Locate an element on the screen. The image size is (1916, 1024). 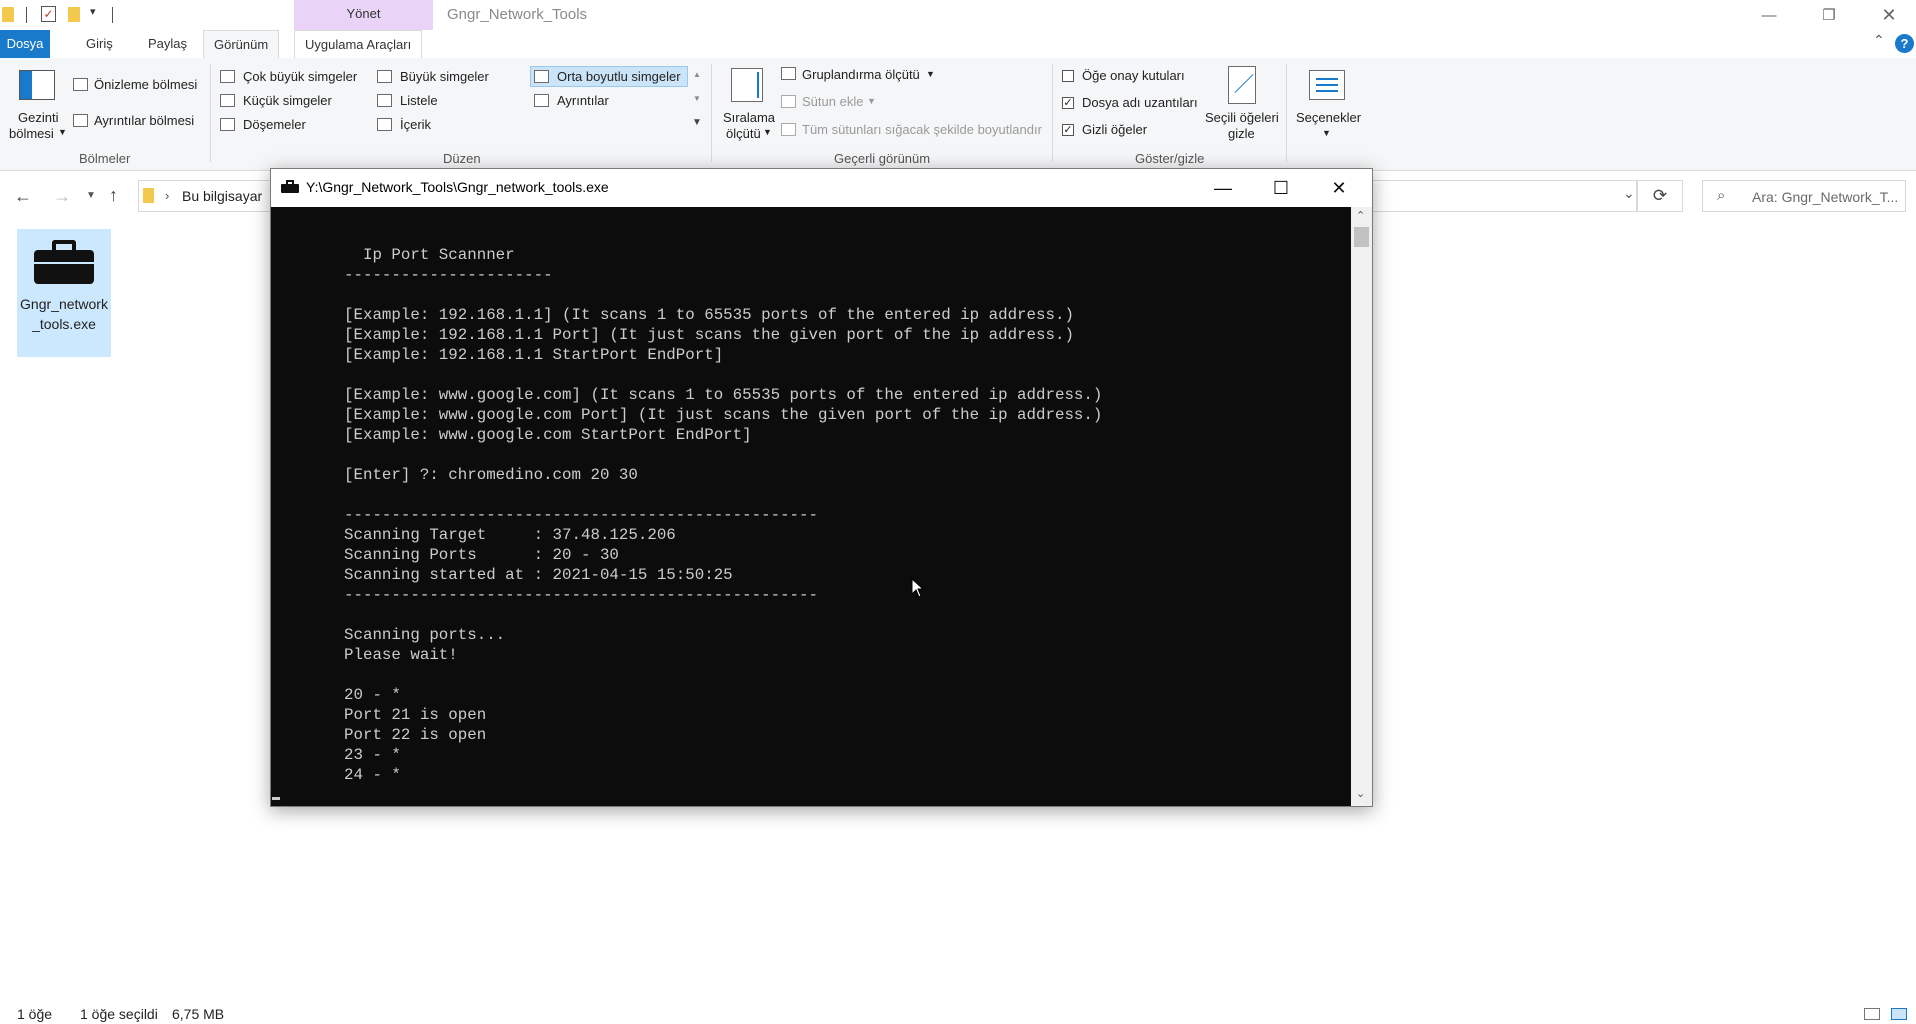
navigation-pane-label: Gezinti is located at coordinates (38, 117).